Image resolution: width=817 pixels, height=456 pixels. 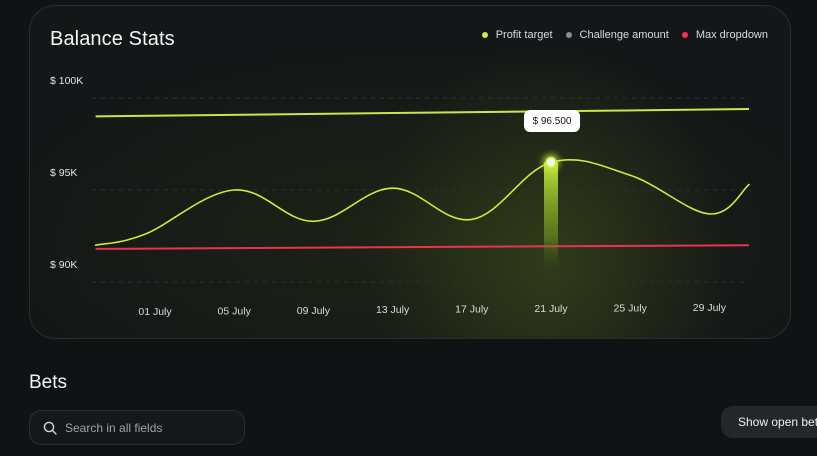 I want to click on highlight-point, so click(x=551, y=162).